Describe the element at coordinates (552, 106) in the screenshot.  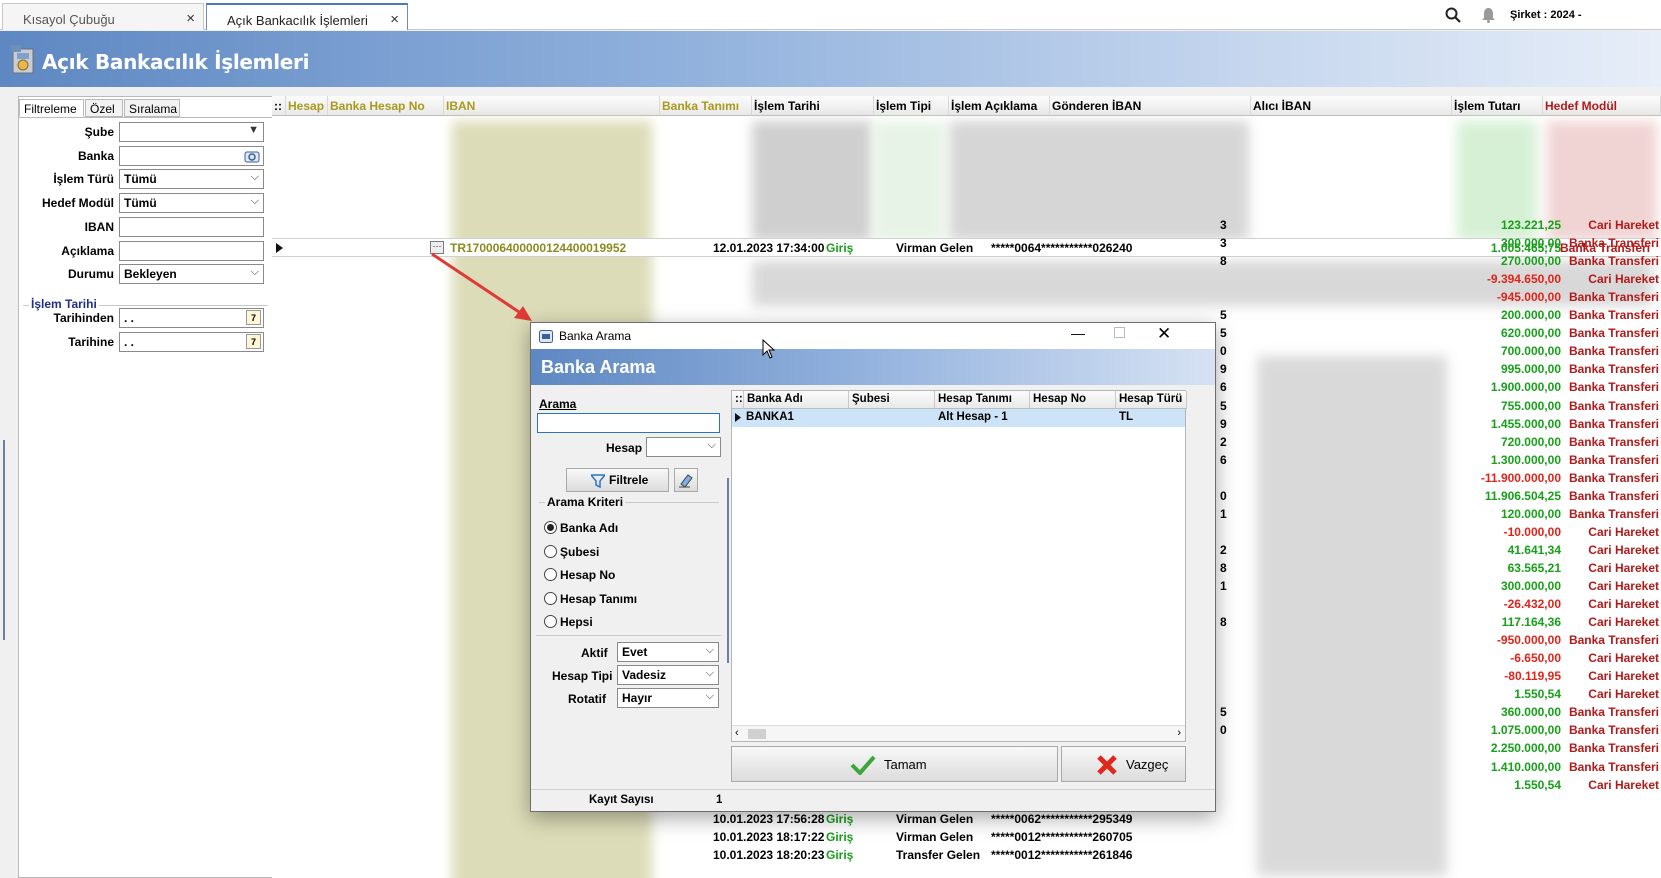
I see `col-iban: IBAN` at that location.